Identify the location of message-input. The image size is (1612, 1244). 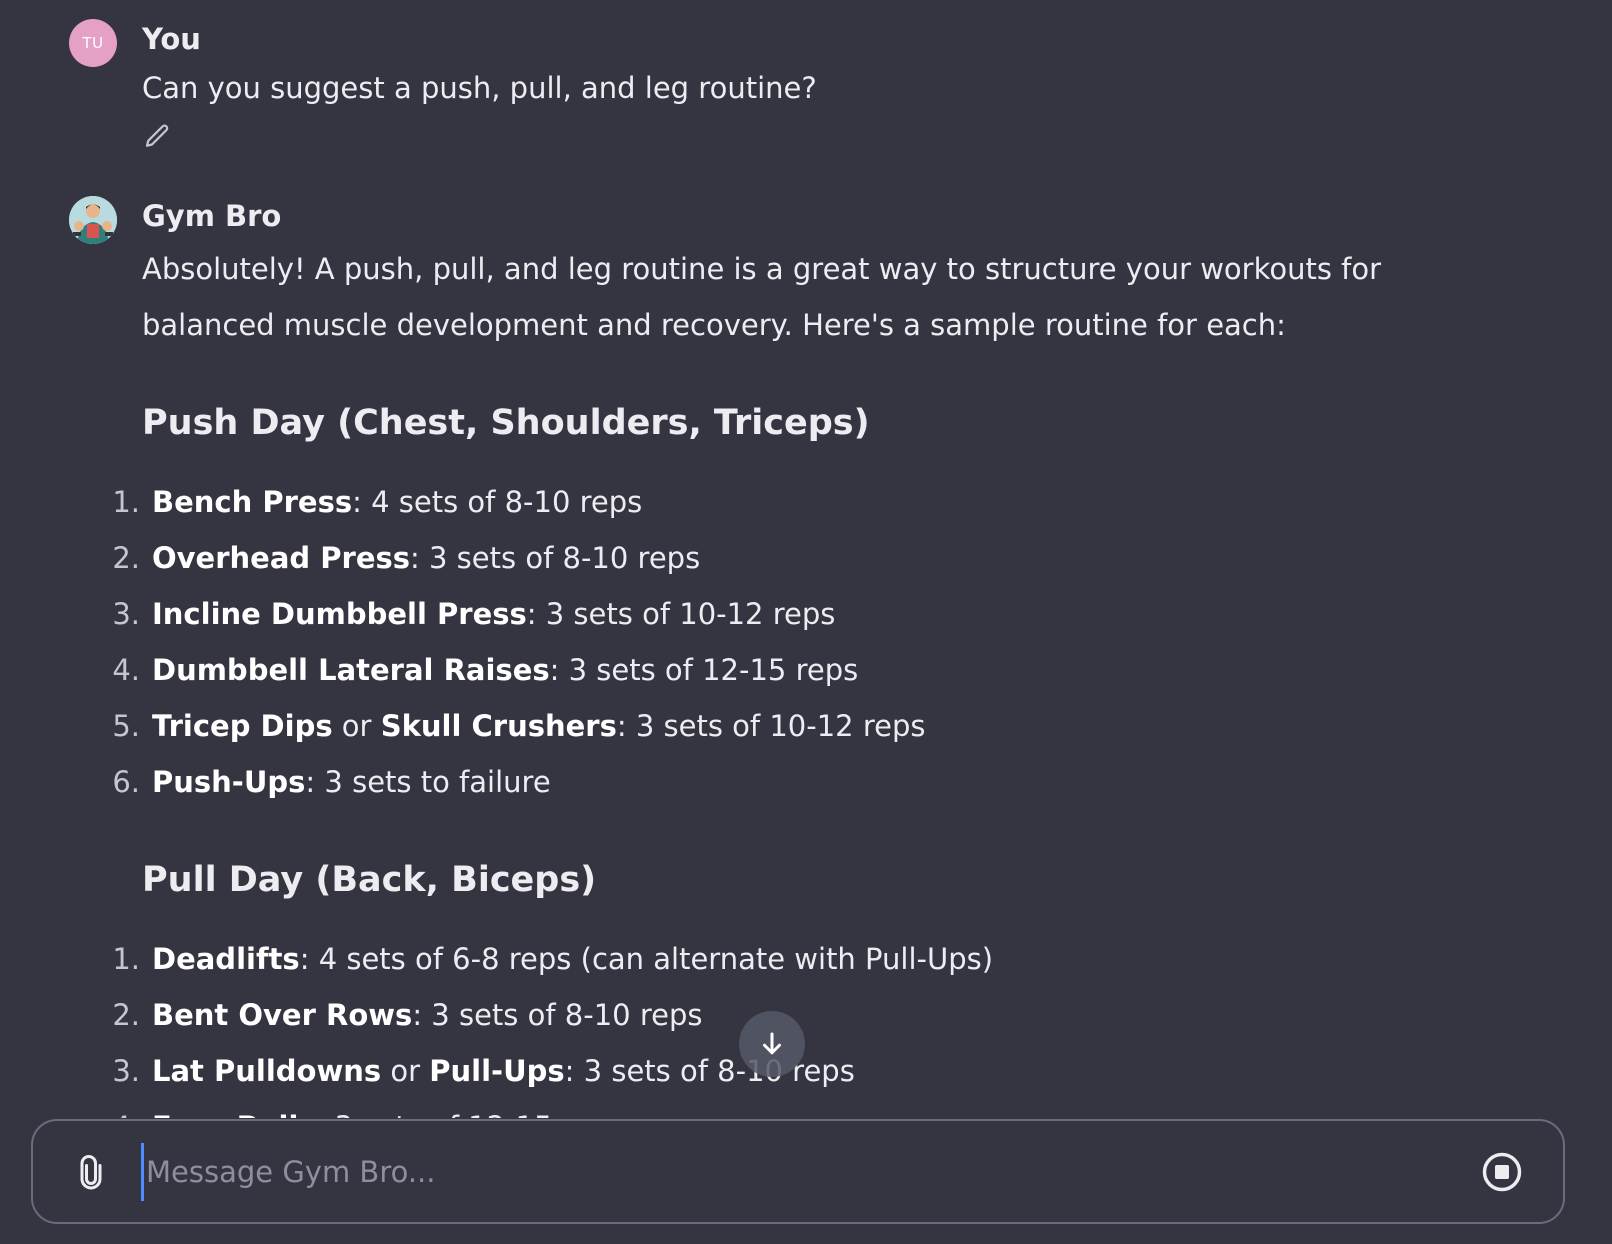
(781, 1172).